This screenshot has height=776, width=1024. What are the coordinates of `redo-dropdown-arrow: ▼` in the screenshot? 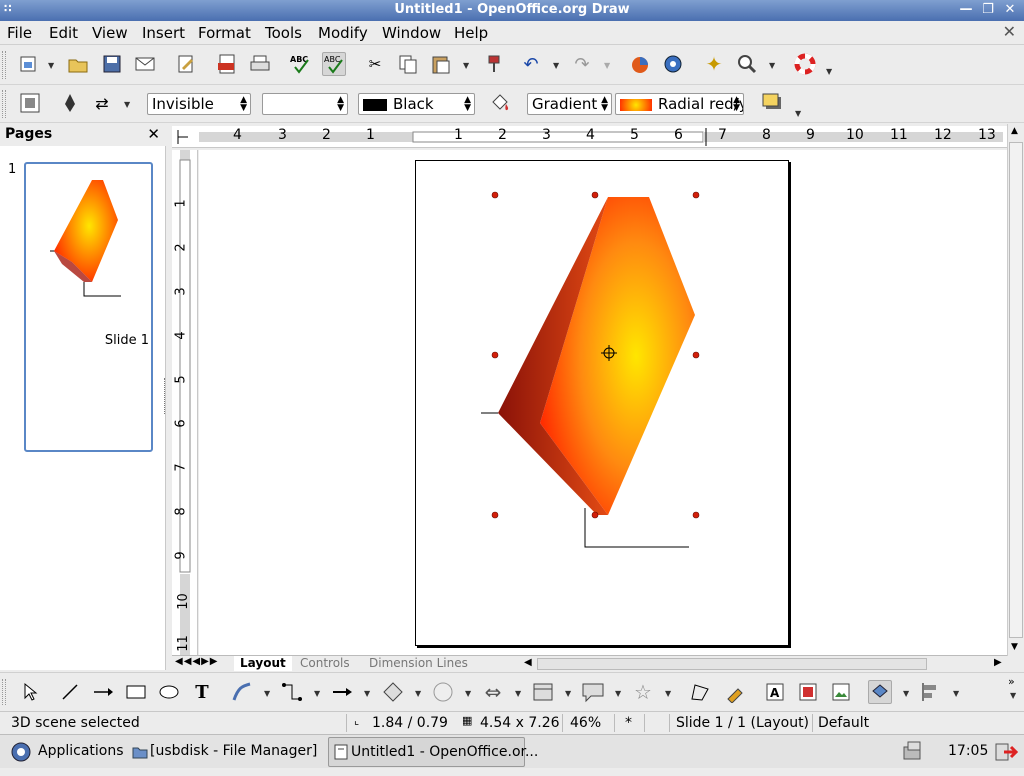 It's located at (607, 65).